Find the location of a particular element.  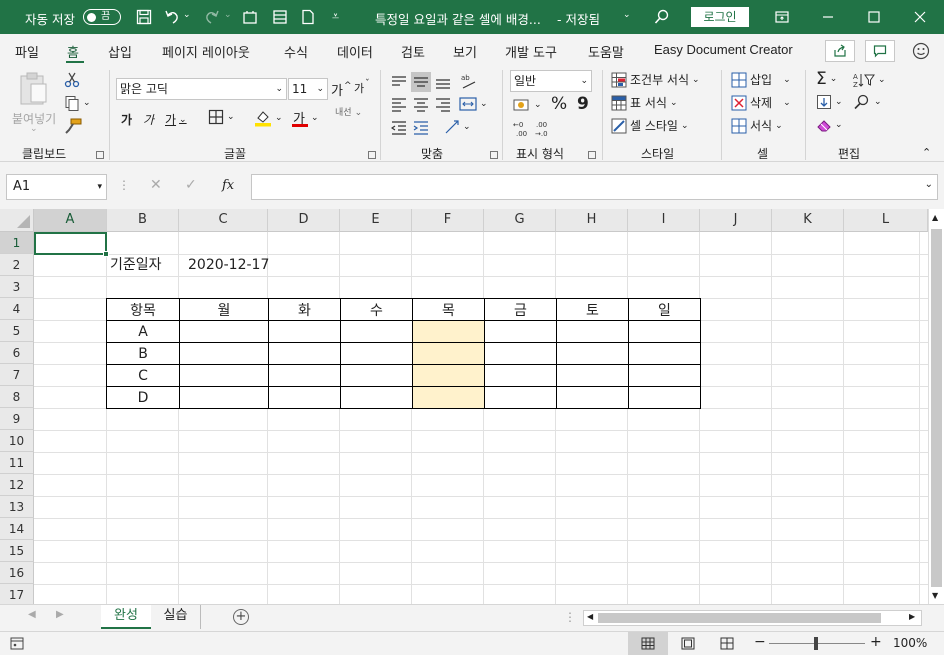

fill-color-dropdown-icon: ⌄ is located at coordinates (279, 118).